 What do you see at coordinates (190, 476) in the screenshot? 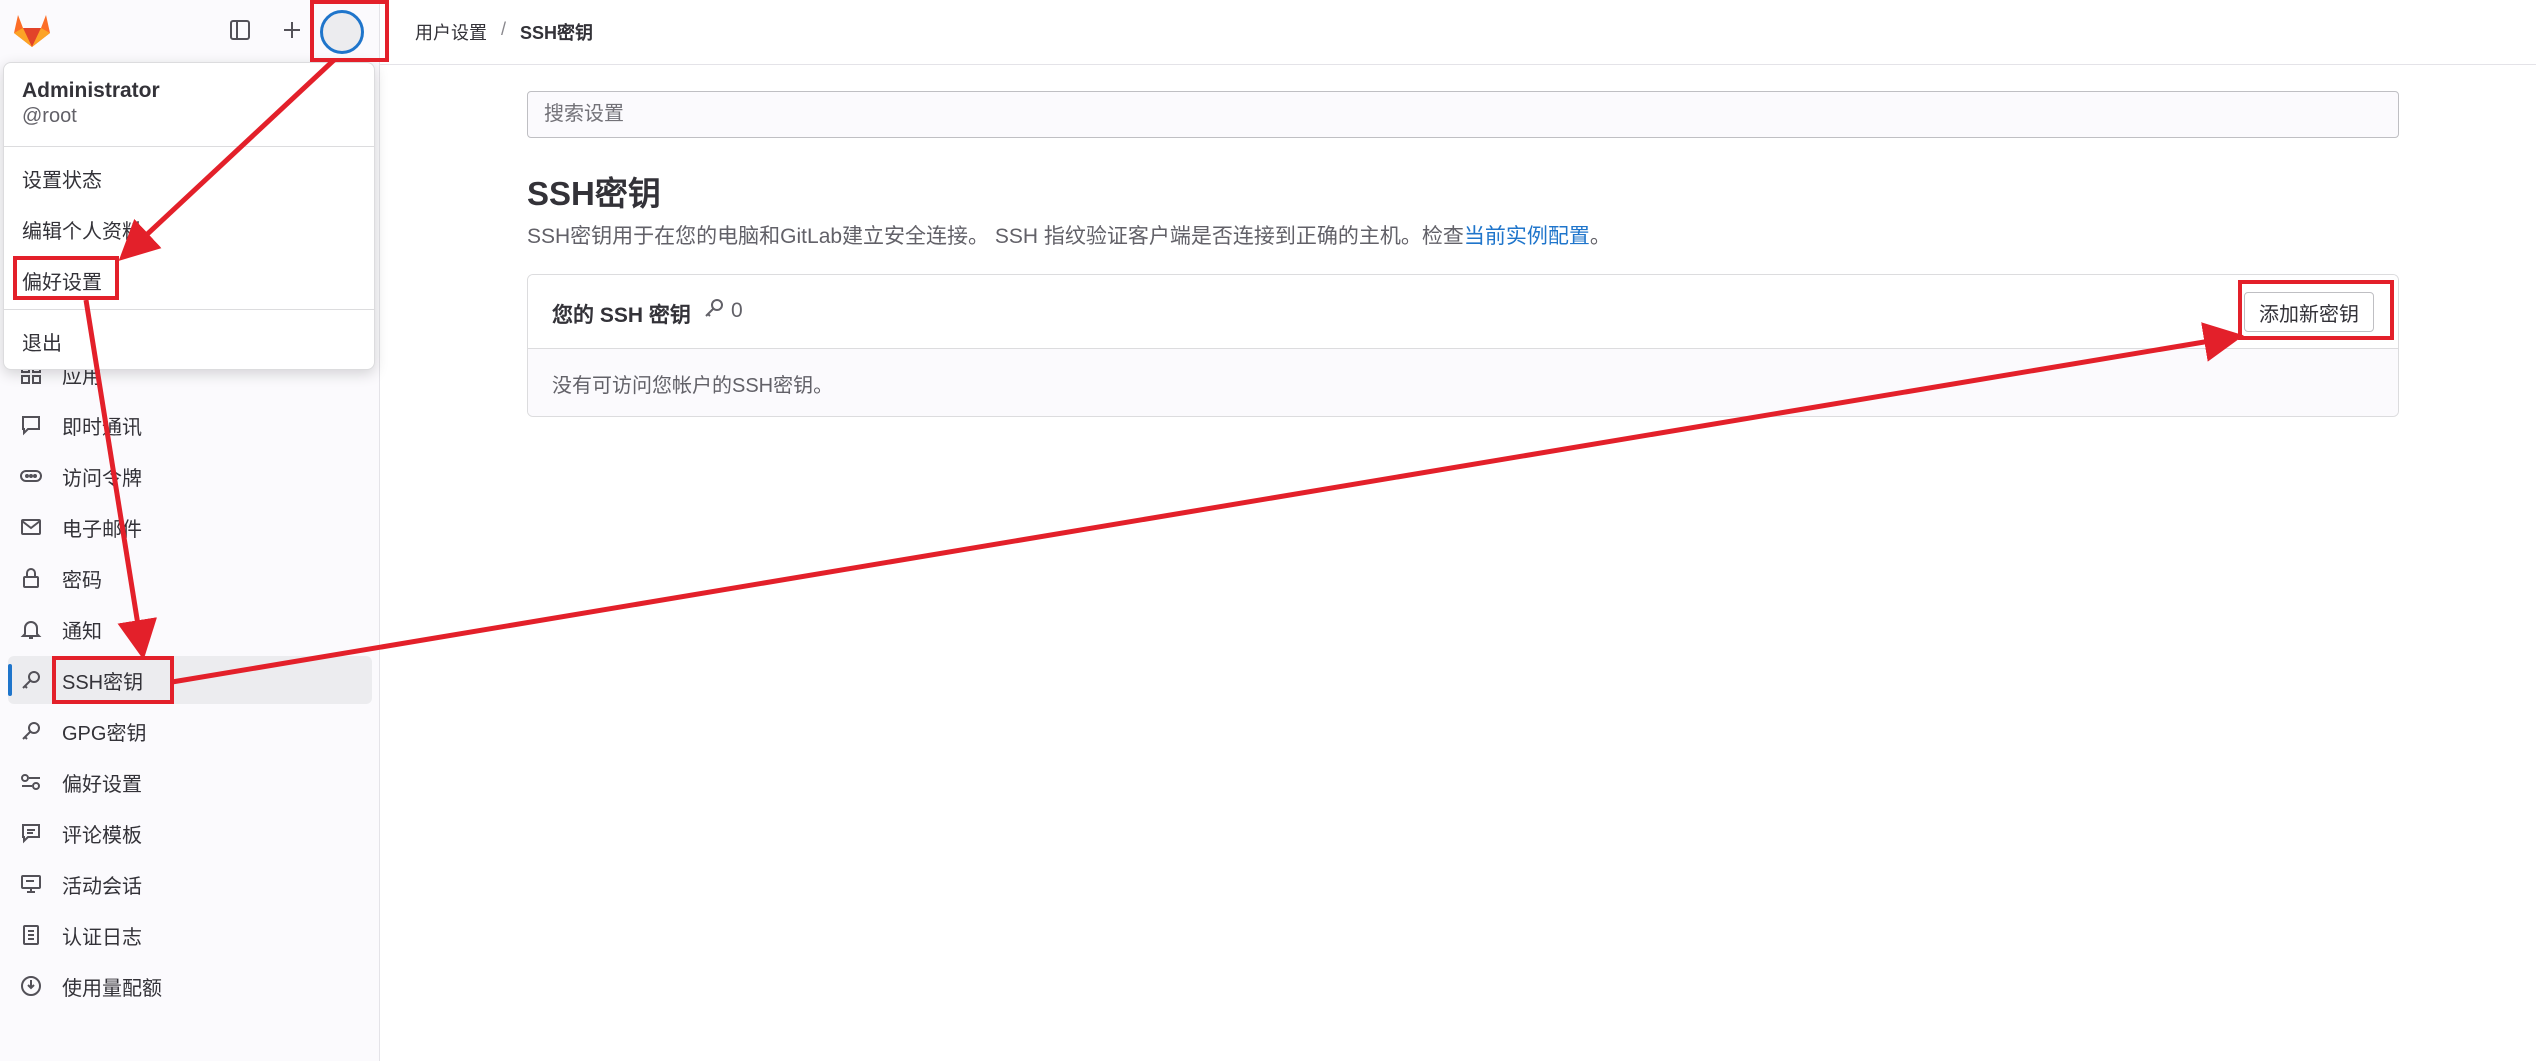
I see `sidebar-item-access-tokens: 访问令牌` at bounding box center [190, 476].